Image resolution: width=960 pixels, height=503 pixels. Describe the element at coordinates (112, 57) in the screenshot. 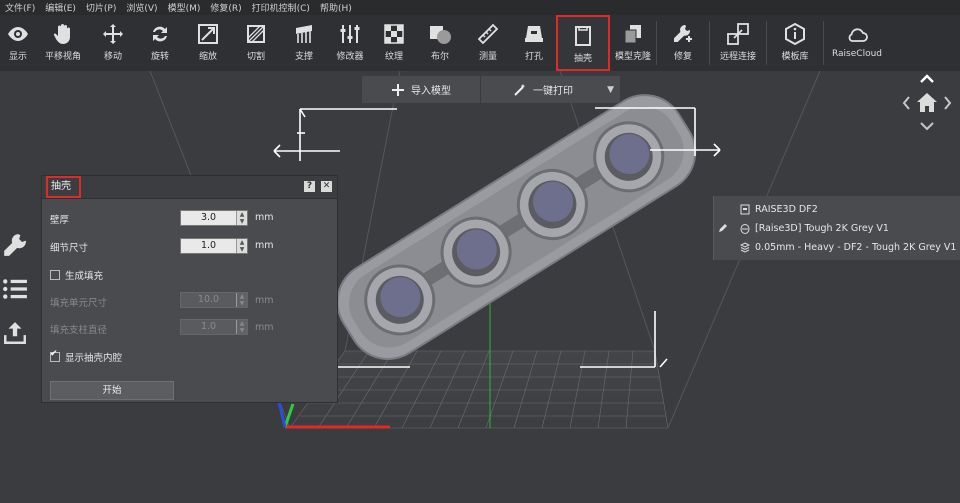

I see `move-label: 移动` at that location.